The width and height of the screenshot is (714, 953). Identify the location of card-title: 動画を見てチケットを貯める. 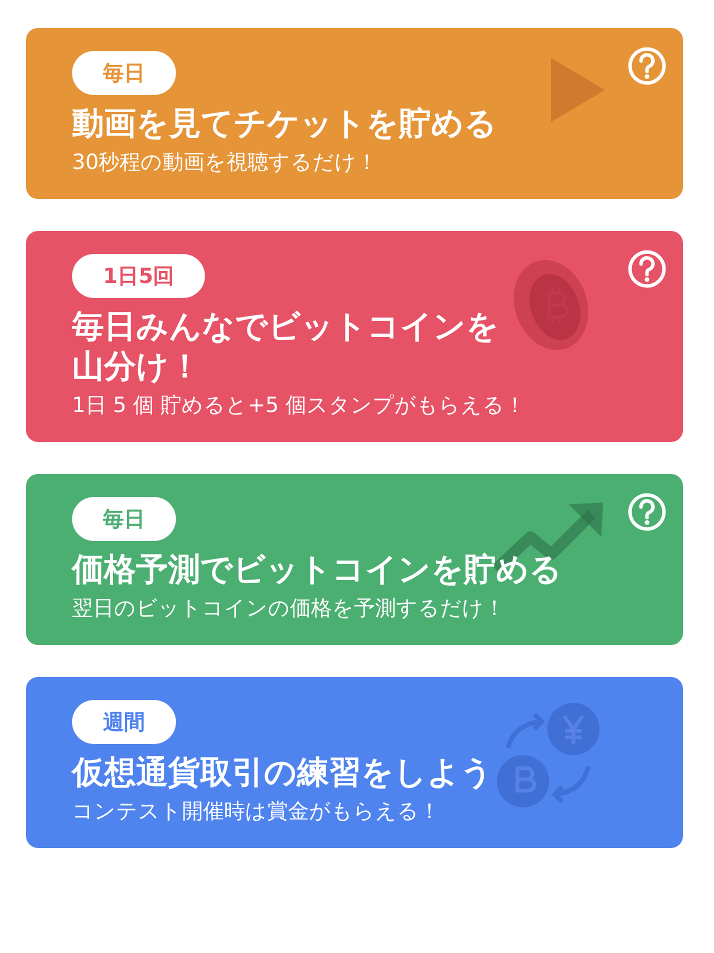
(284, 123).